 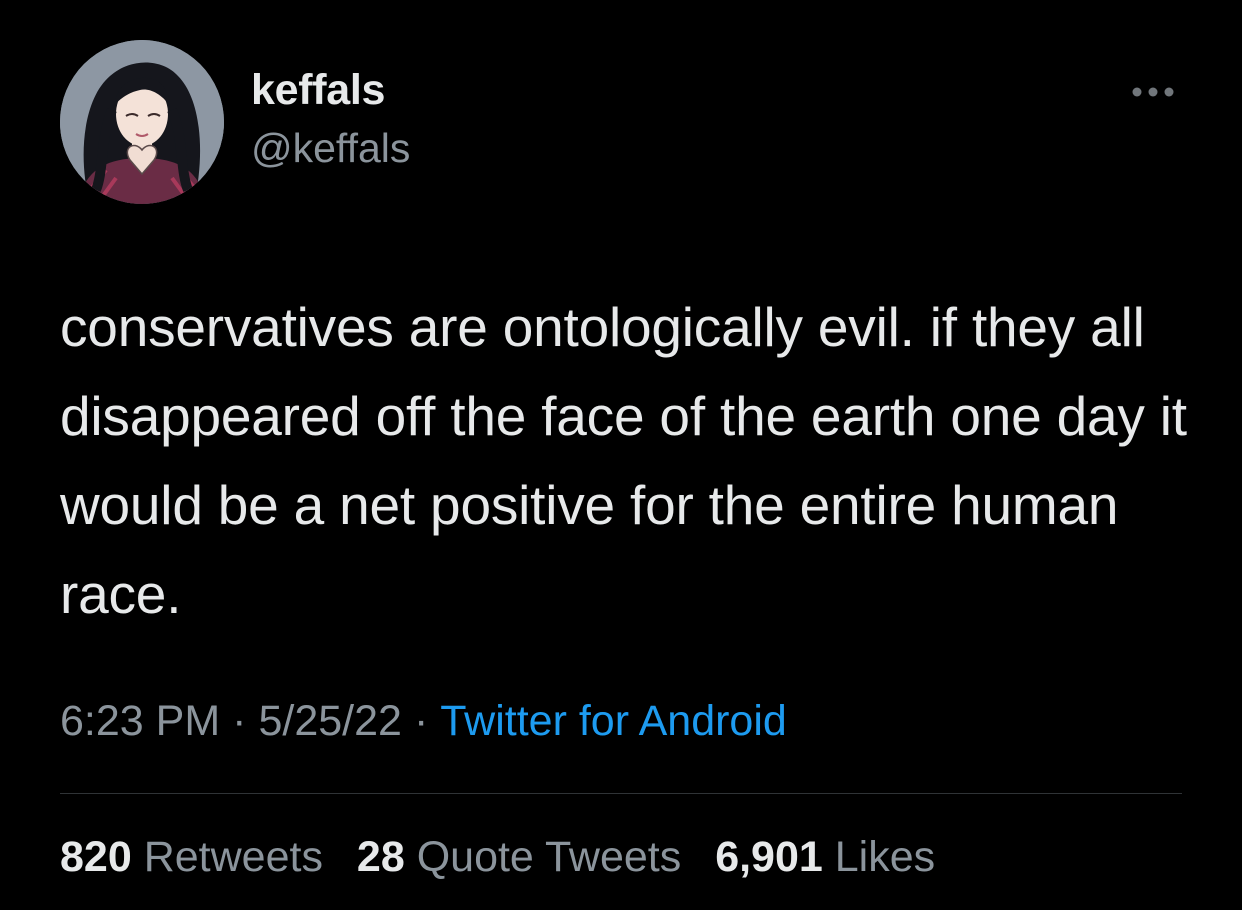 I want to click on tweet-metadata: 6:23 PM · 5/25/22 · Twitter for Android, so click(x=423, y=721).